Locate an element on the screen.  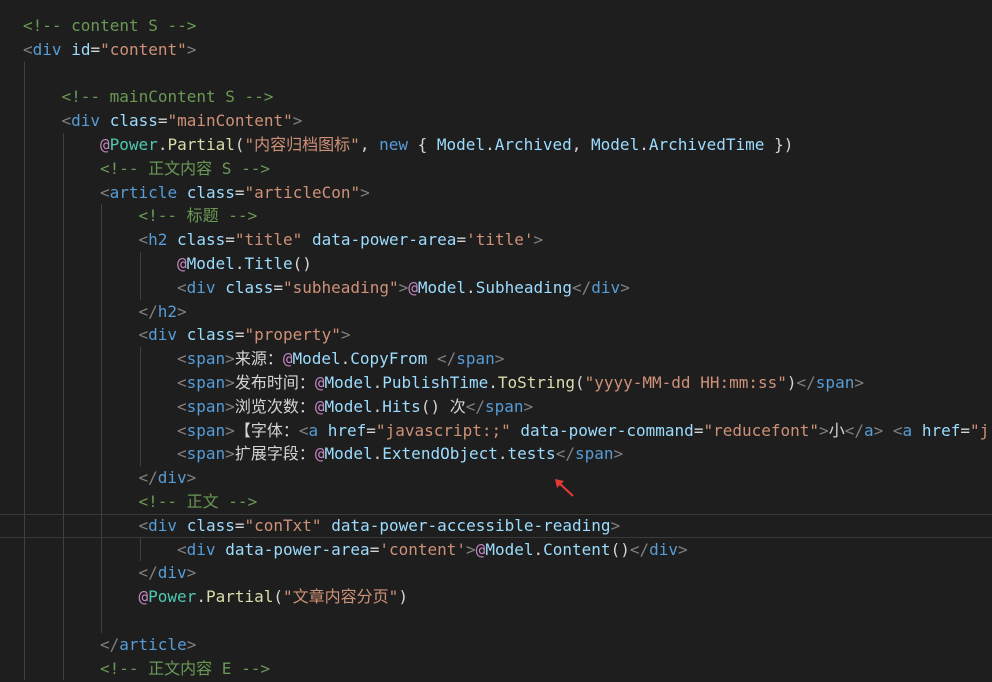
code-token: ) is located at coordinates (403, 597).